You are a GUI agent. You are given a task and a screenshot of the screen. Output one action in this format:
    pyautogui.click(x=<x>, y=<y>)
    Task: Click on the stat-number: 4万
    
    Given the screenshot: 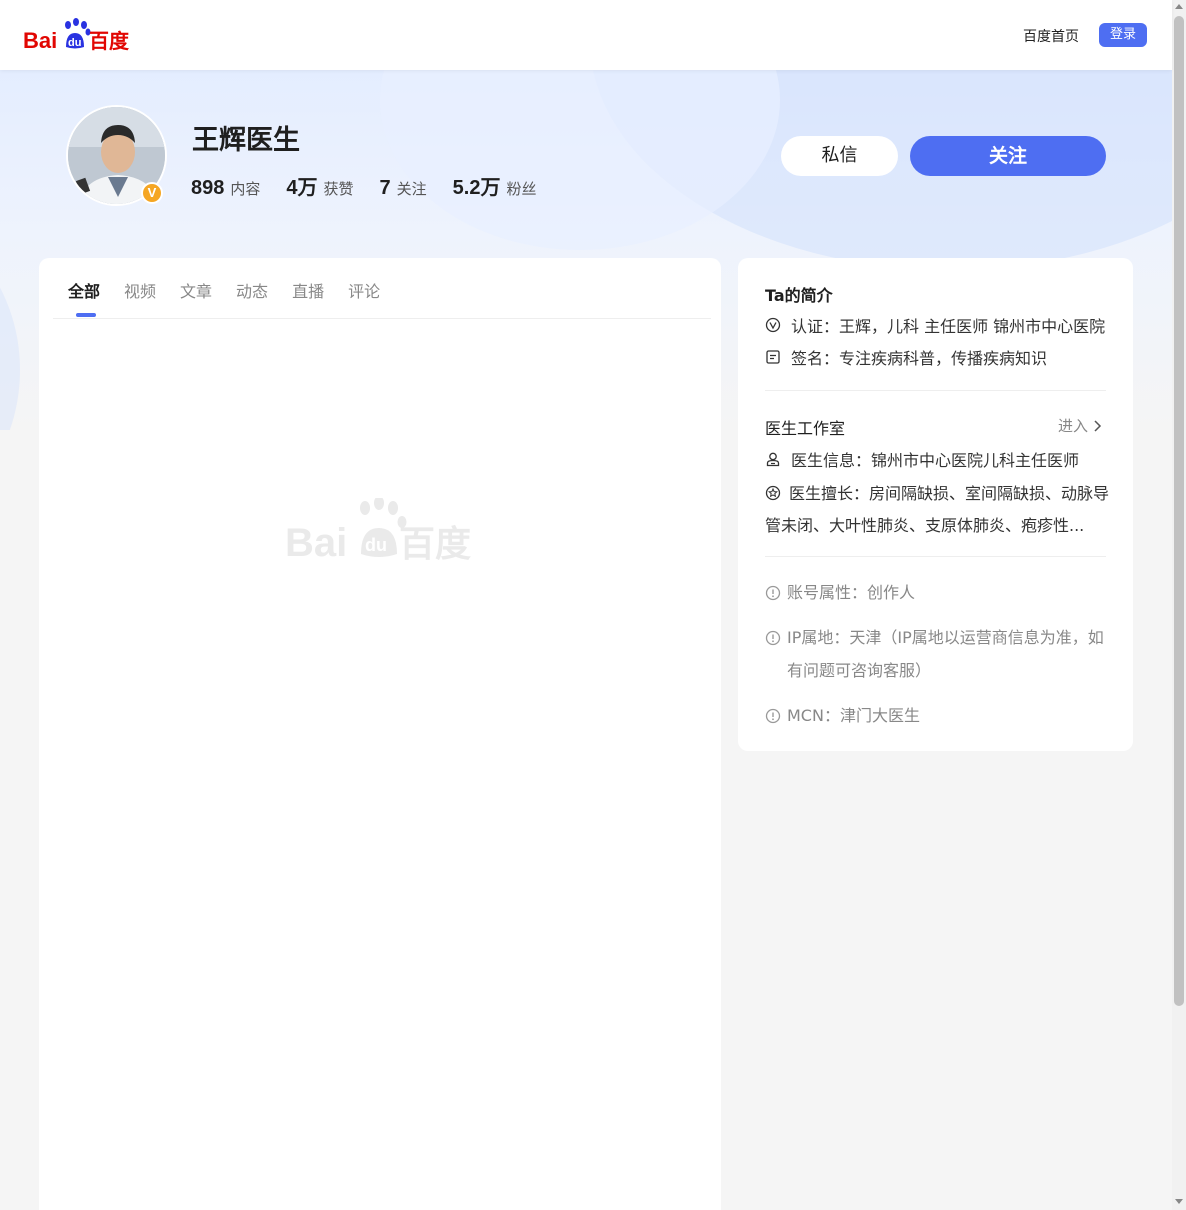 What is the action you would take?
    pyautogui.click(x=302, y=188)
    